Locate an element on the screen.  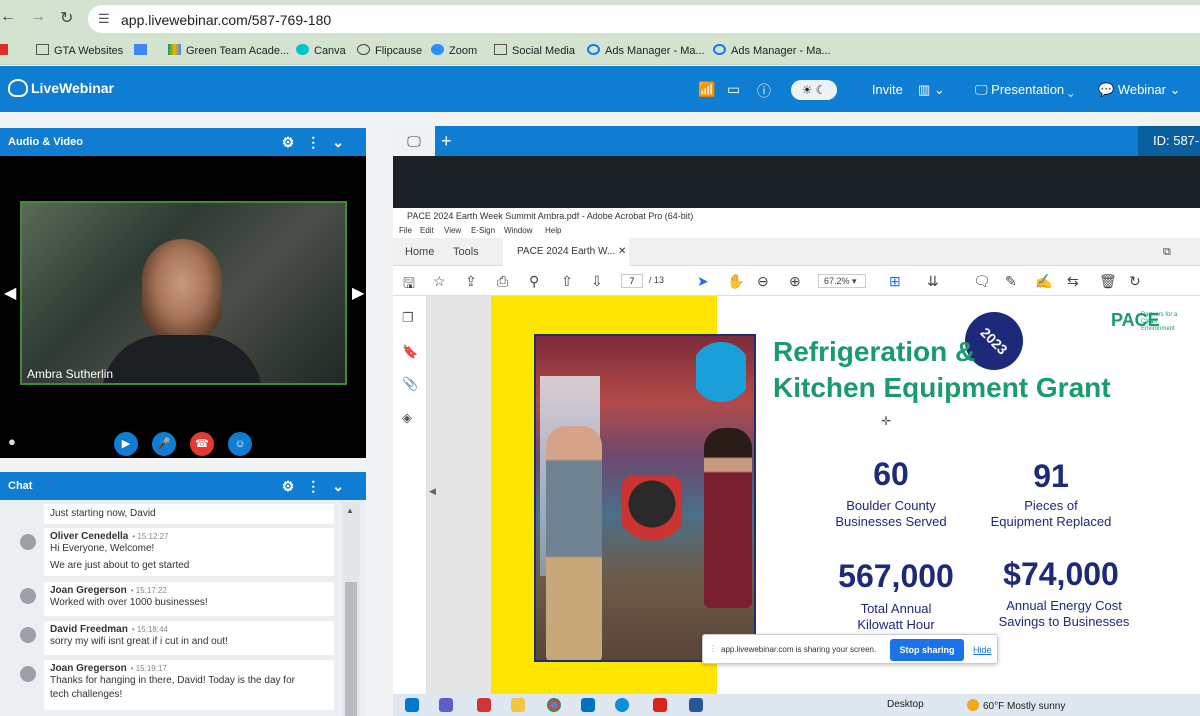
collapse-sidebar-icon: ◀ is located at coordinates (432, 491).